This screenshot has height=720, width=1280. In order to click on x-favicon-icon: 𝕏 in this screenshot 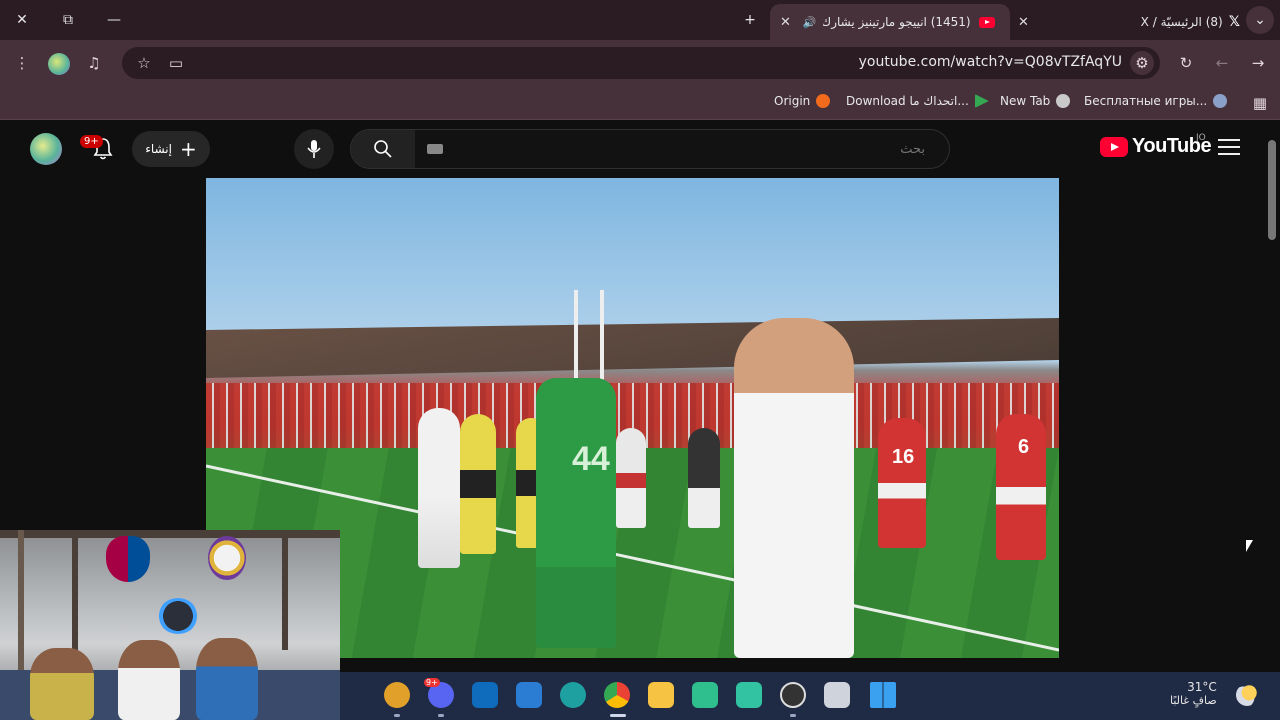, I will do `click(1234, 22)`.